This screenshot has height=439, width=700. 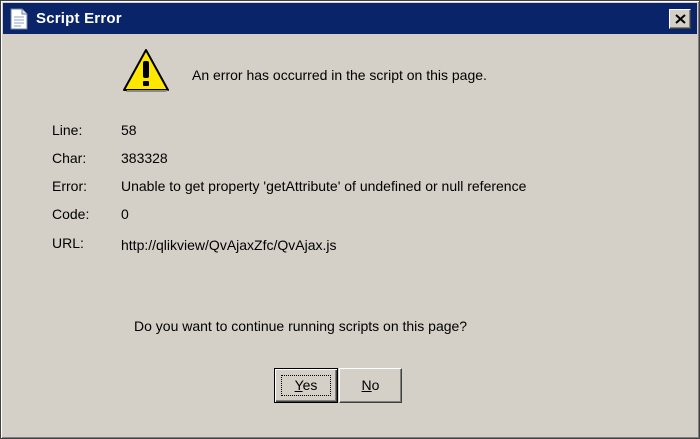 What do you see at coordinates (67, 130) in the screenshot?
I see `line-label: Line:` at bounding box center [67, 130].